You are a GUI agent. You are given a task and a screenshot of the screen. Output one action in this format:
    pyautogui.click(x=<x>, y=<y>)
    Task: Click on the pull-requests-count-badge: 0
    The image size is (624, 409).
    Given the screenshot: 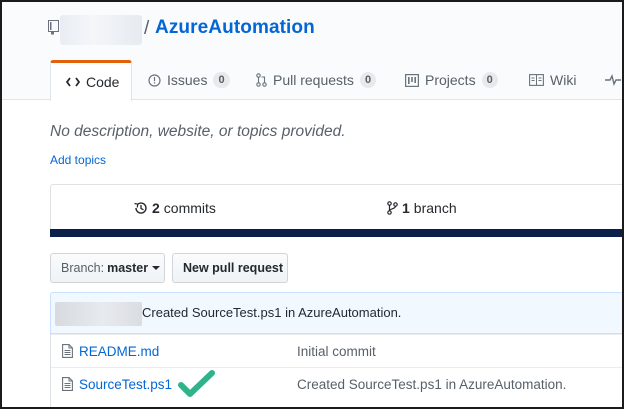 What is the action you would take?
    pyautogui.click(x=368, y=80)
    